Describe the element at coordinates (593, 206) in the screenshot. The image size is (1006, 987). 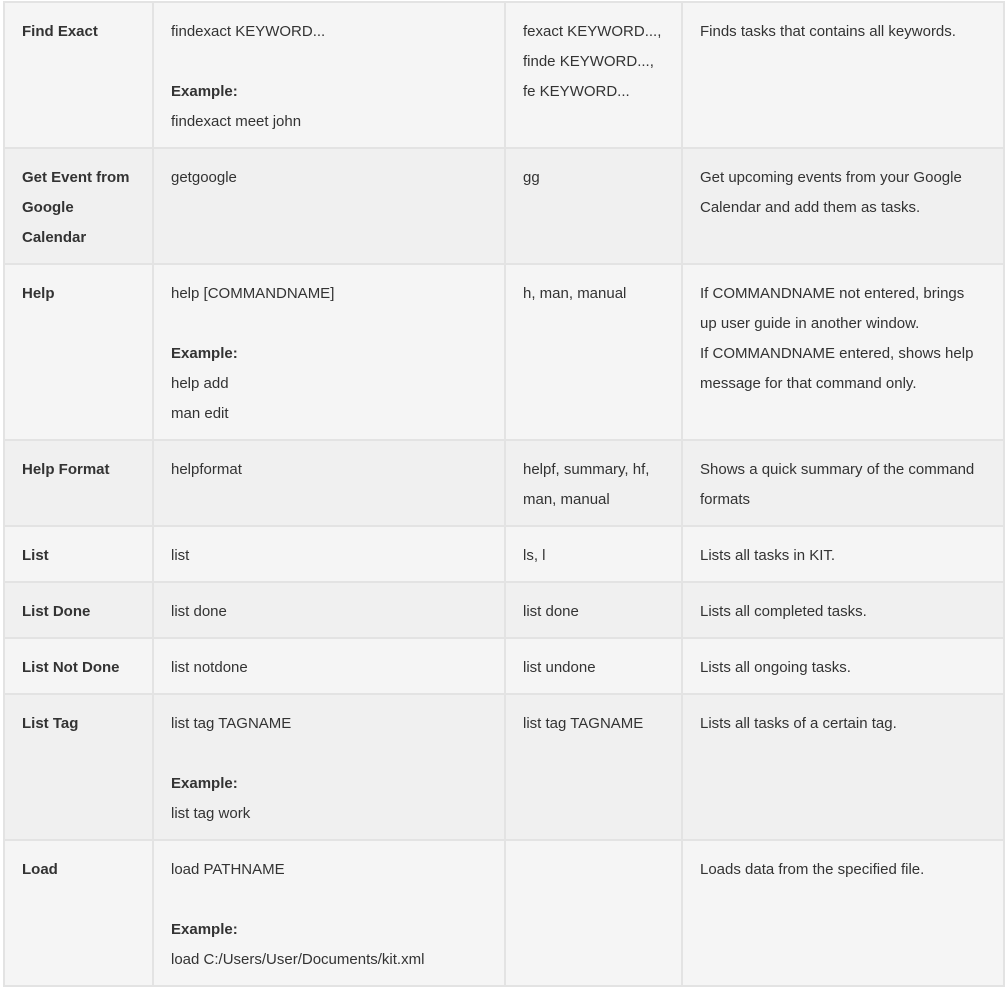
I see `shortcut-cell: gg` at that location.